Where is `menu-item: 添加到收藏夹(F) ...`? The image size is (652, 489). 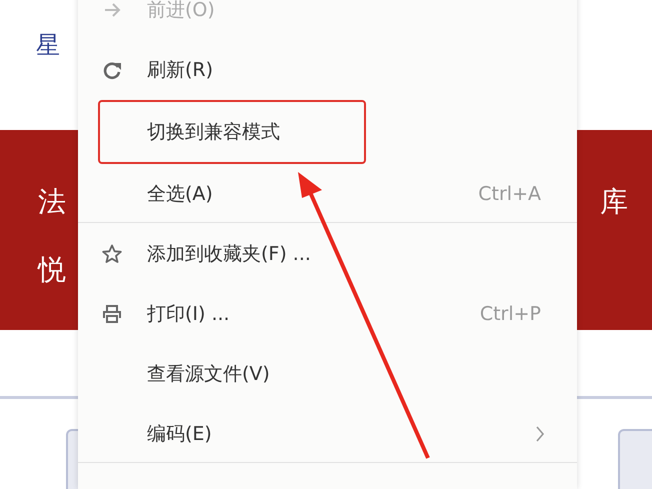
menu-item: 添加到收藏夹(F) ... is located at coordinates (327, 254).